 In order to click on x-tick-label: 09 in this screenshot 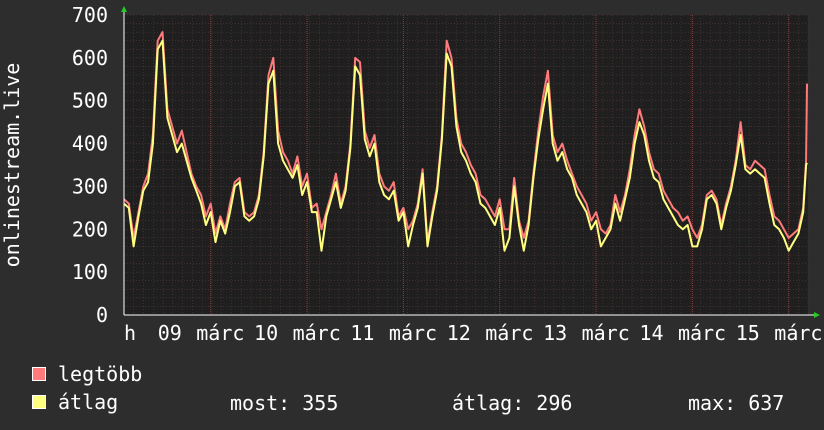, I will do `click(170, 333)`.